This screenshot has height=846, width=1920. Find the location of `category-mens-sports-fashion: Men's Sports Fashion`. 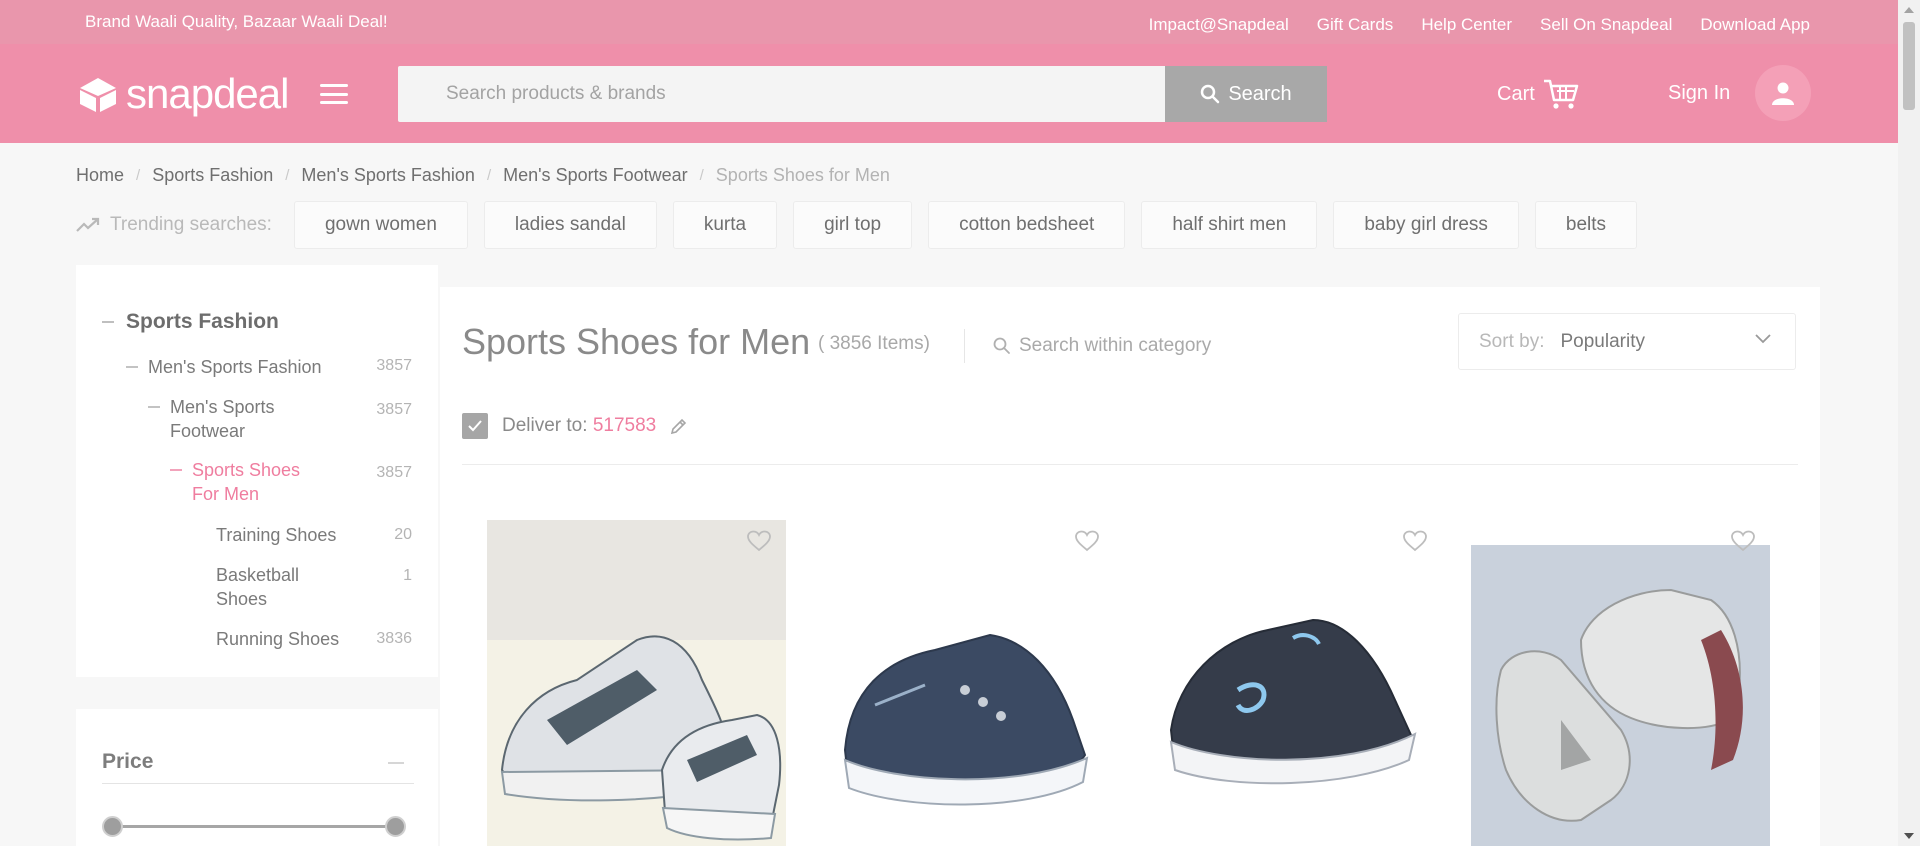

category-mens-sports-fashion: Men's Sports Fashion is located at coordinates (224, 367).